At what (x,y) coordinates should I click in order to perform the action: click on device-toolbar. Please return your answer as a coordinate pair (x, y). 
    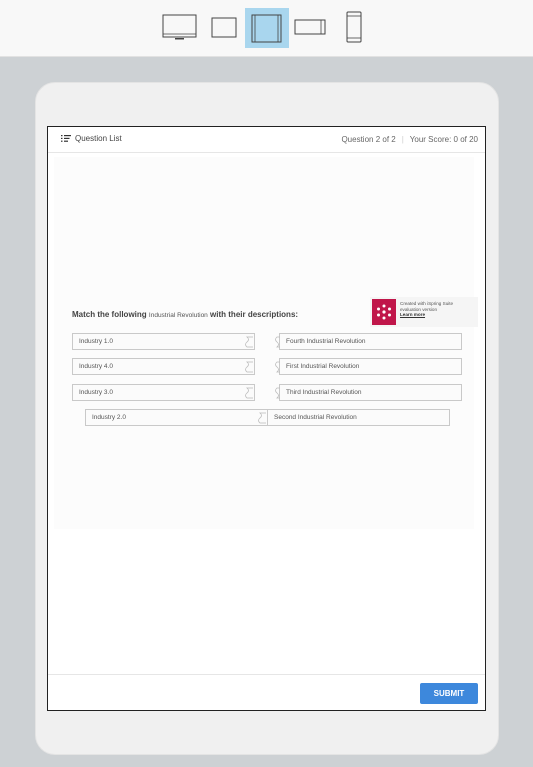
    Looking at the image, I should click on (266, 28).